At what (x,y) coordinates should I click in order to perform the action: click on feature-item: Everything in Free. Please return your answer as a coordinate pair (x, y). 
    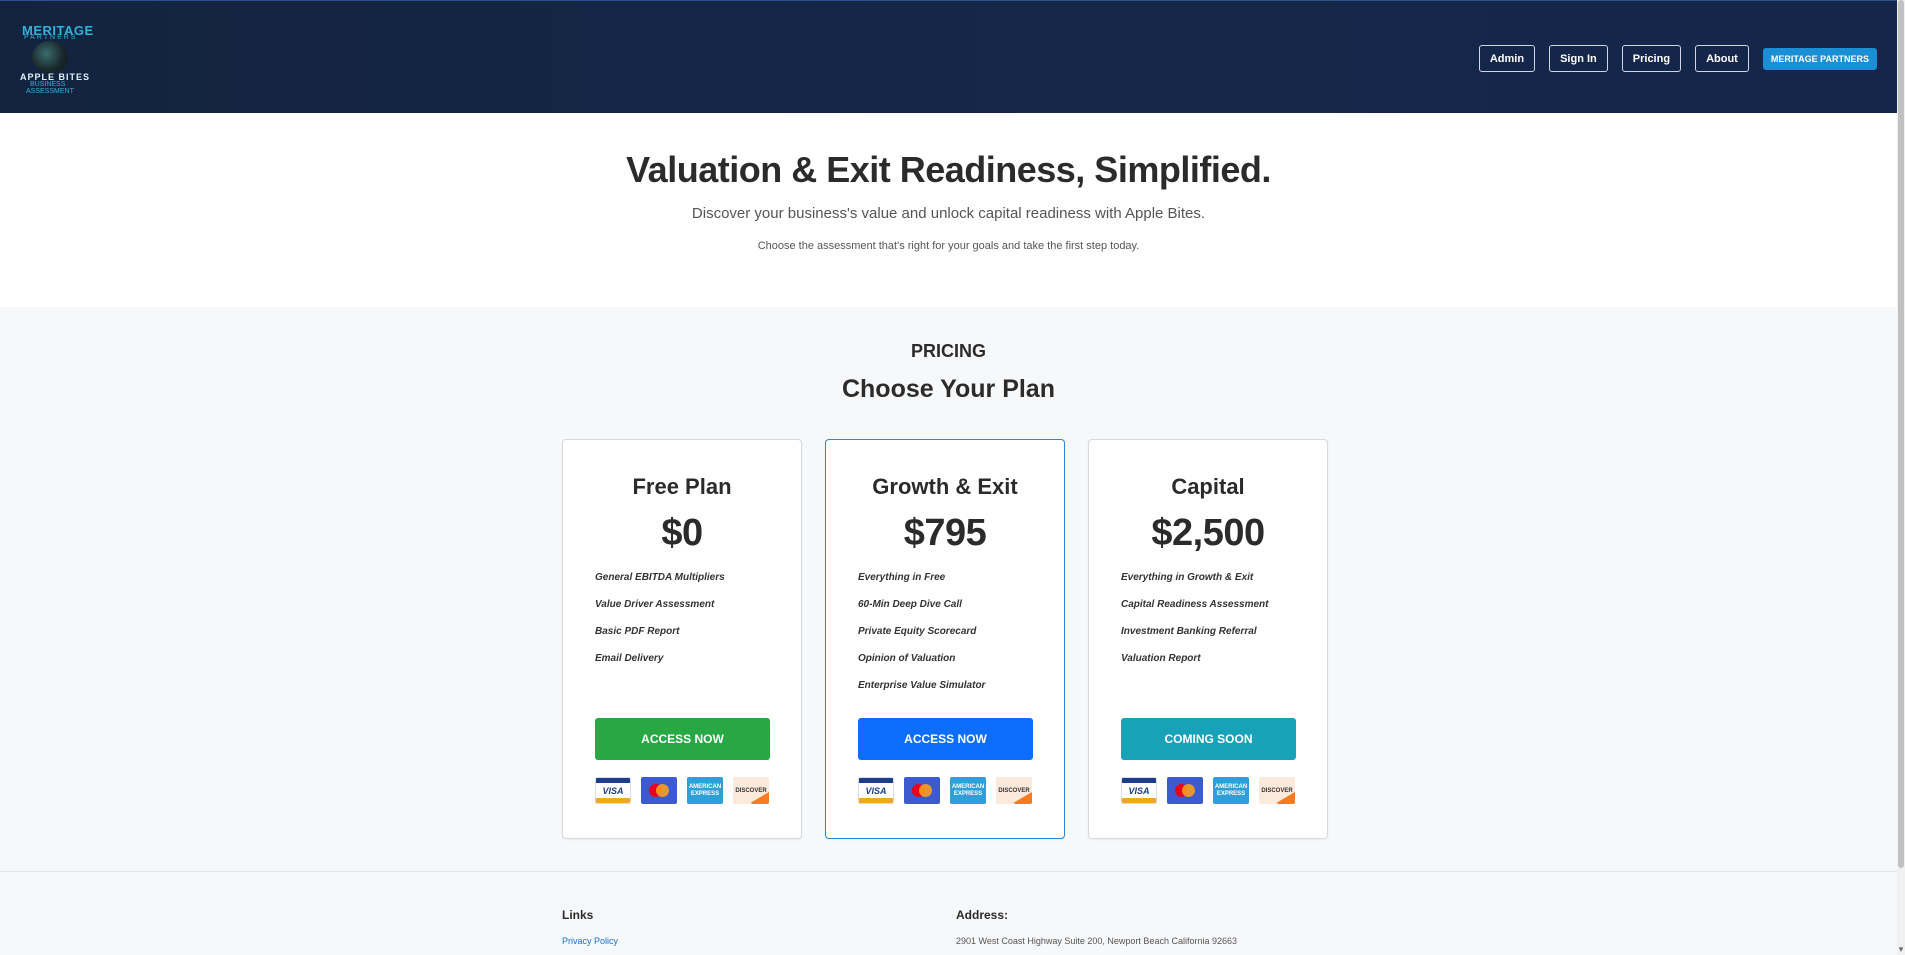
    Looking at the image, I should click on (902, 577).